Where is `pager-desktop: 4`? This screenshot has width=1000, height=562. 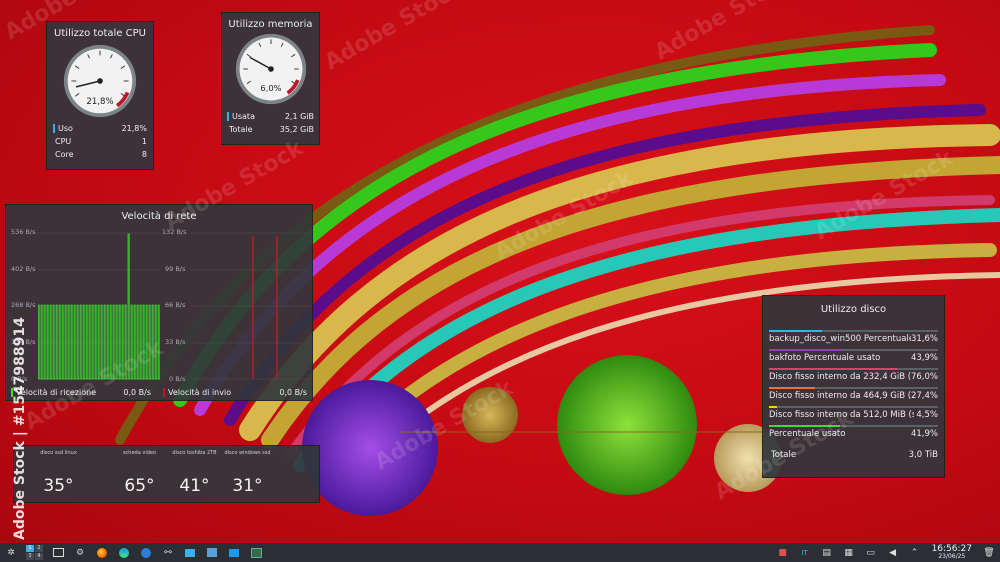 pager-desktop: 4 is located at coordinates (39, 556).